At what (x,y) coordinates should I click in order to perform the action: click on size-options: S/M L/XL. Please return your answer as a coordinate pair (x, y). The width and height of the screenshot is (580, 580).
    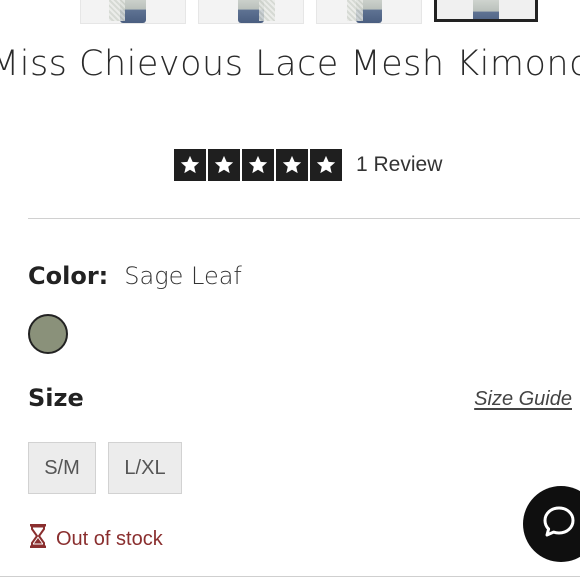
    Looking at the image, I should click on (105, 468).